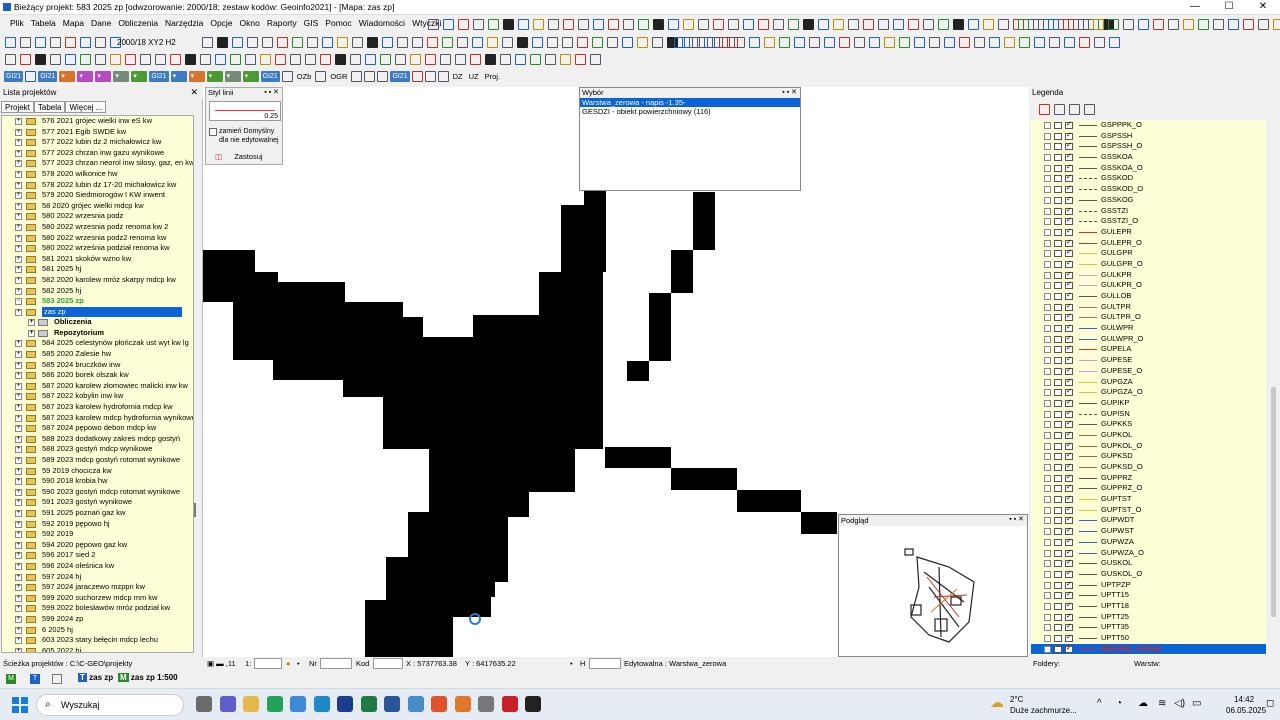 Image resolution: width=1280 pixels, height=720 pixels. I want to click on legend-layer: GULEPR_O, so click(1148, 243).